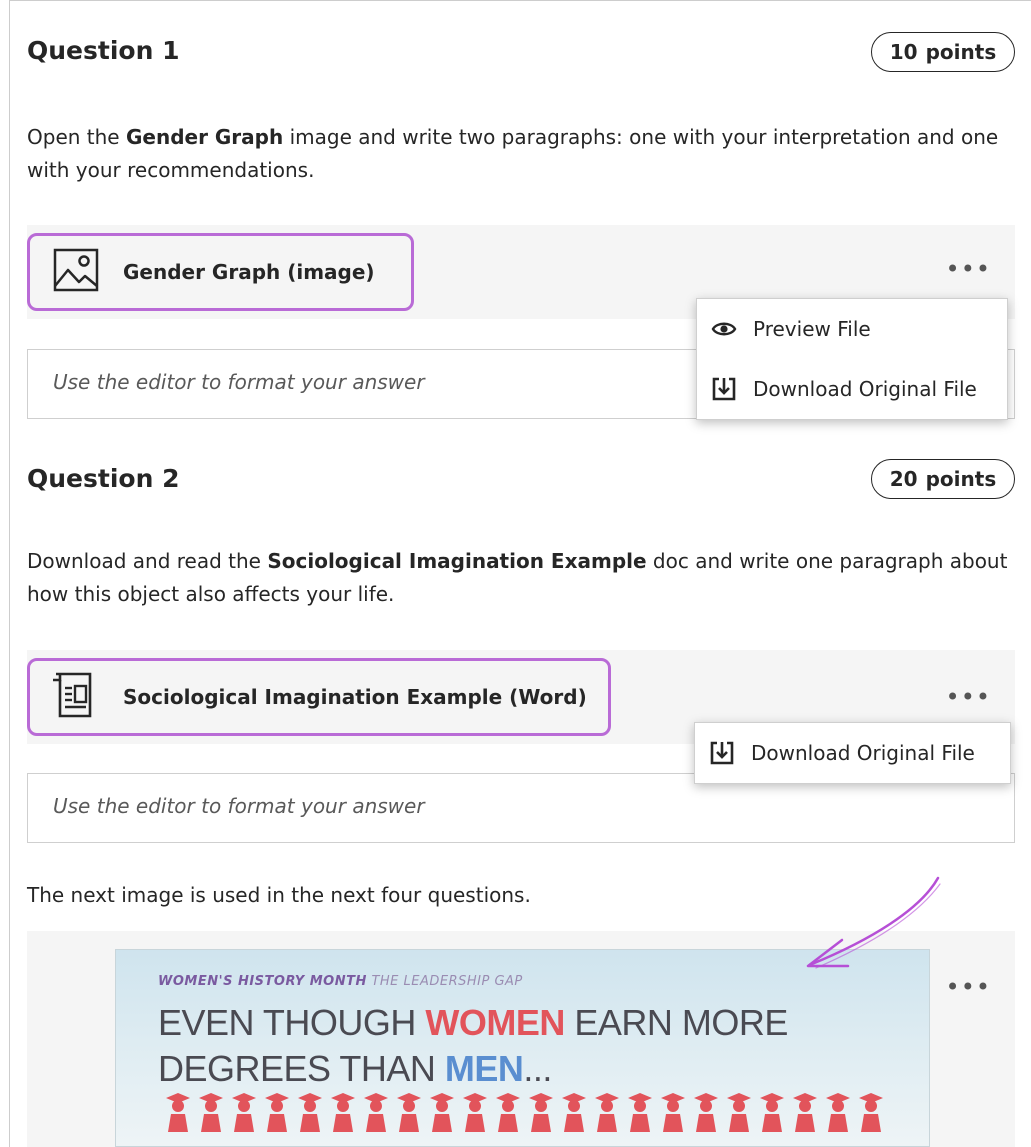 The image size is (1031, 1147). What do you see at coordinates (103, 50) in the screenshot?
I see `question-1-title: Question 1` at bounding box center [103, 50].